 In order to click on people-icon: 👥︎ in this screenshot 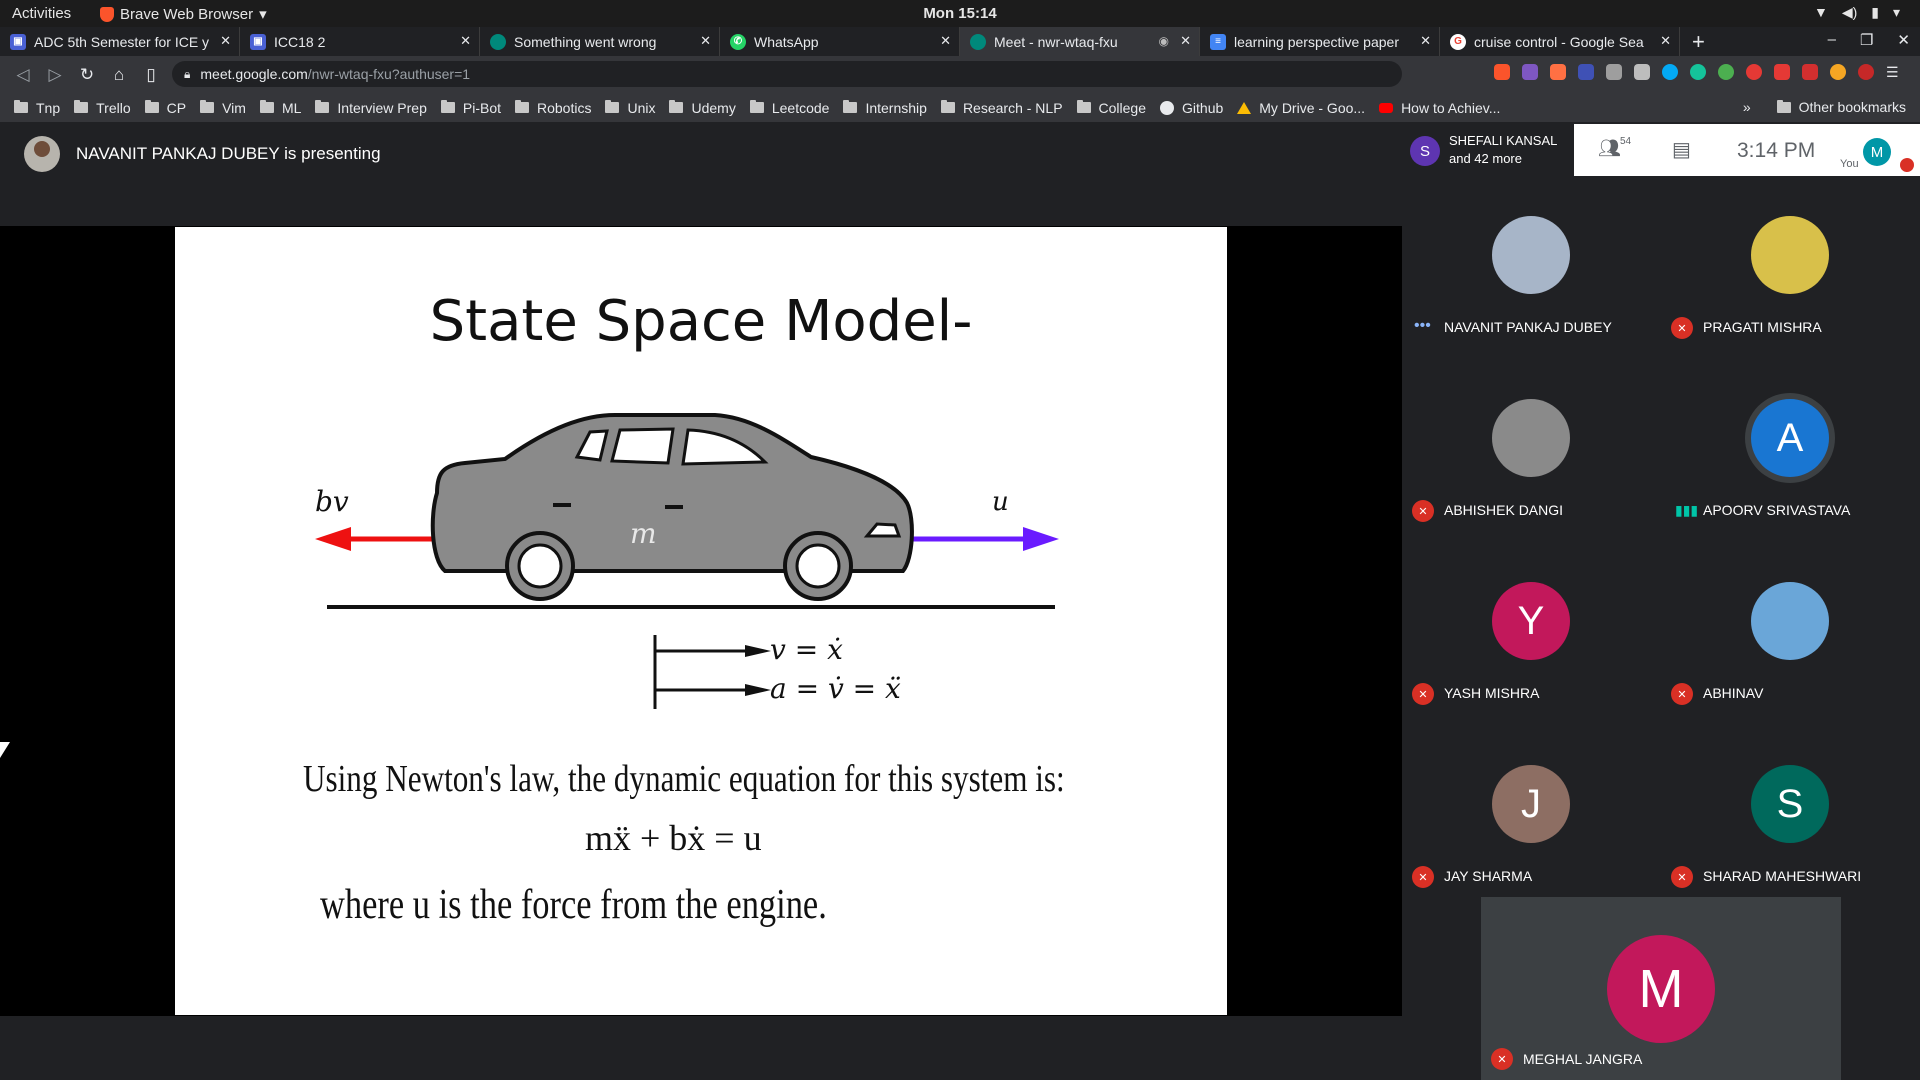, I will do `click(1609, 148)`.